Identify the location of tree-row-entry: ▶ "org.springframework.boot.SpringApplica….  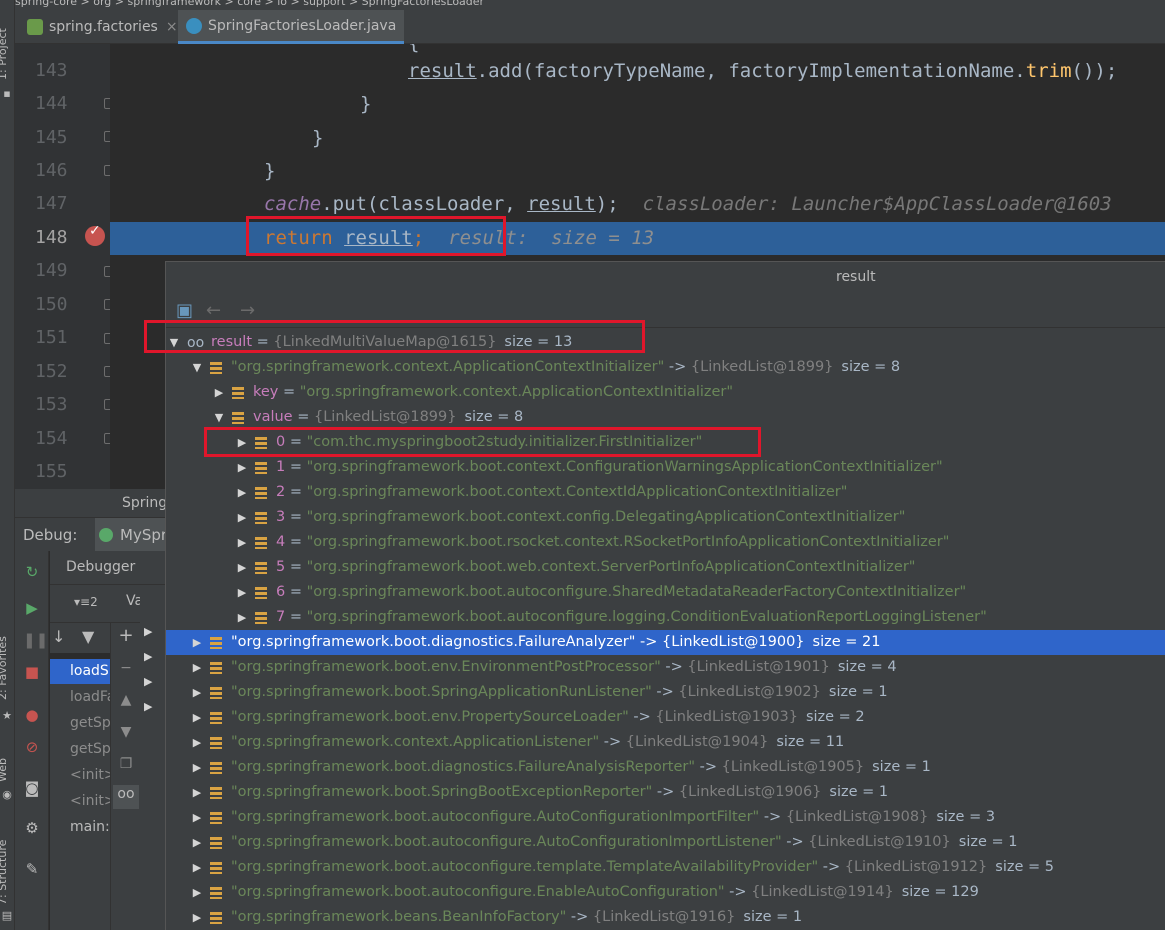
(583, 692).